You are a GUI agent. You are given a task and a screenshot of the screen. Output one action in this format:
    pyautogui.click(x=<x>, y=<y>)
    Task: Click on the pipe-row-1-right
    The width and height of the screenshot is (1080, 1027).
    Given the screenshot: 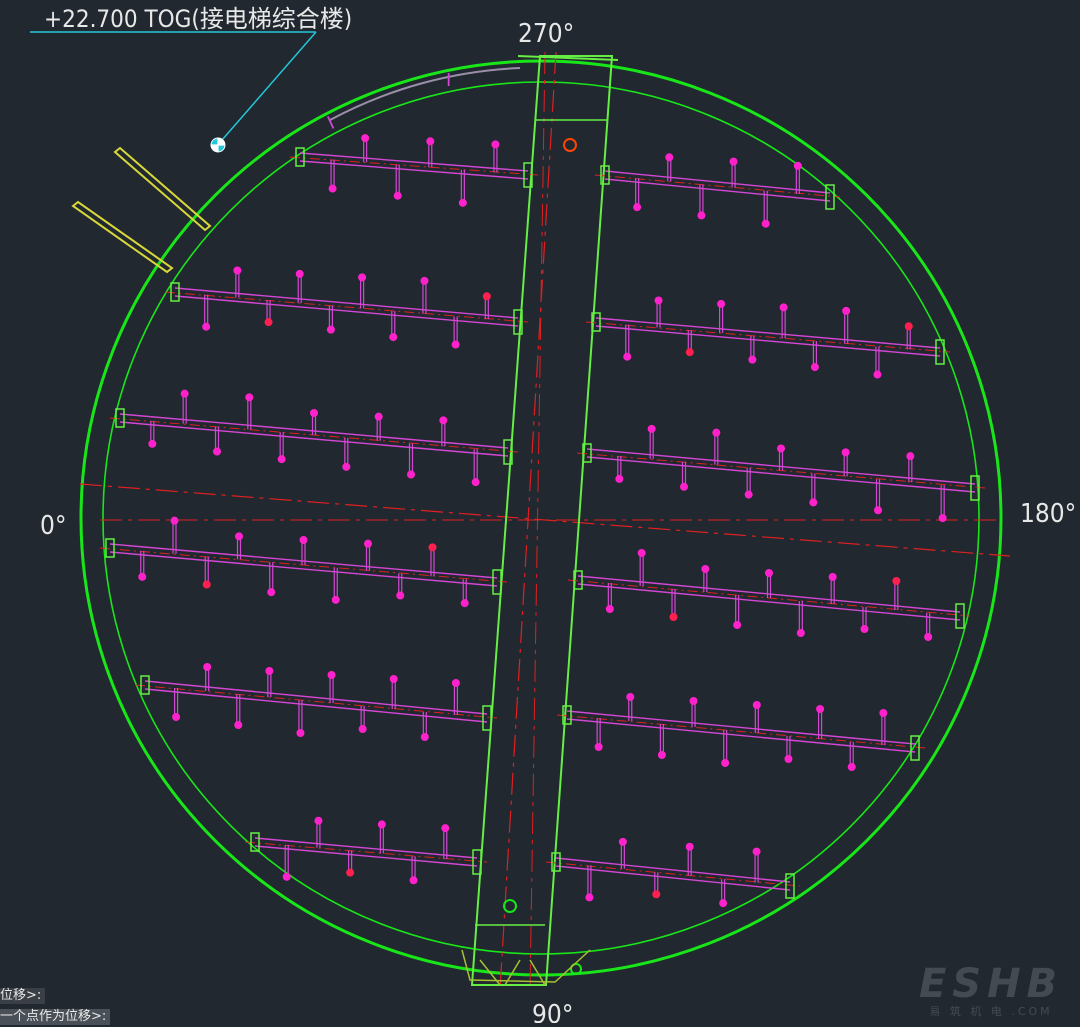 What is the action you would take?
    pyautogui.click(x=717, y=190)
    